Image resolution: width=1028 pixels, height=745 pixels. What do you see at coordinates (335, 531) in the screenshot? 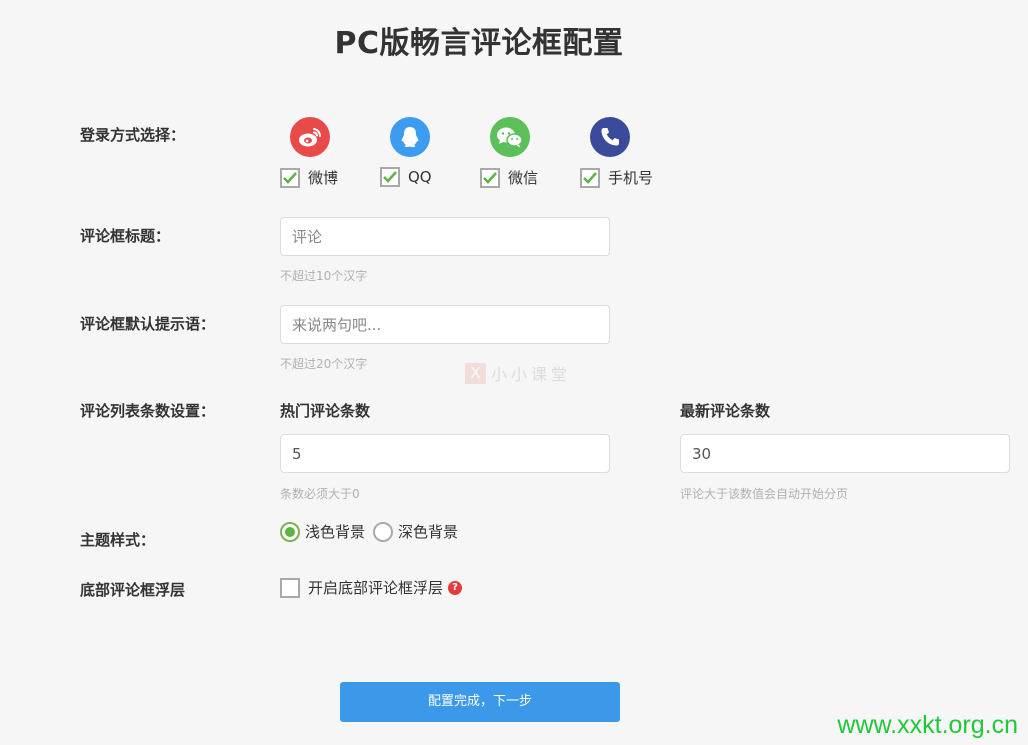
I see `theme-light-label: 浅色背景` at bounding box center [335, 531].